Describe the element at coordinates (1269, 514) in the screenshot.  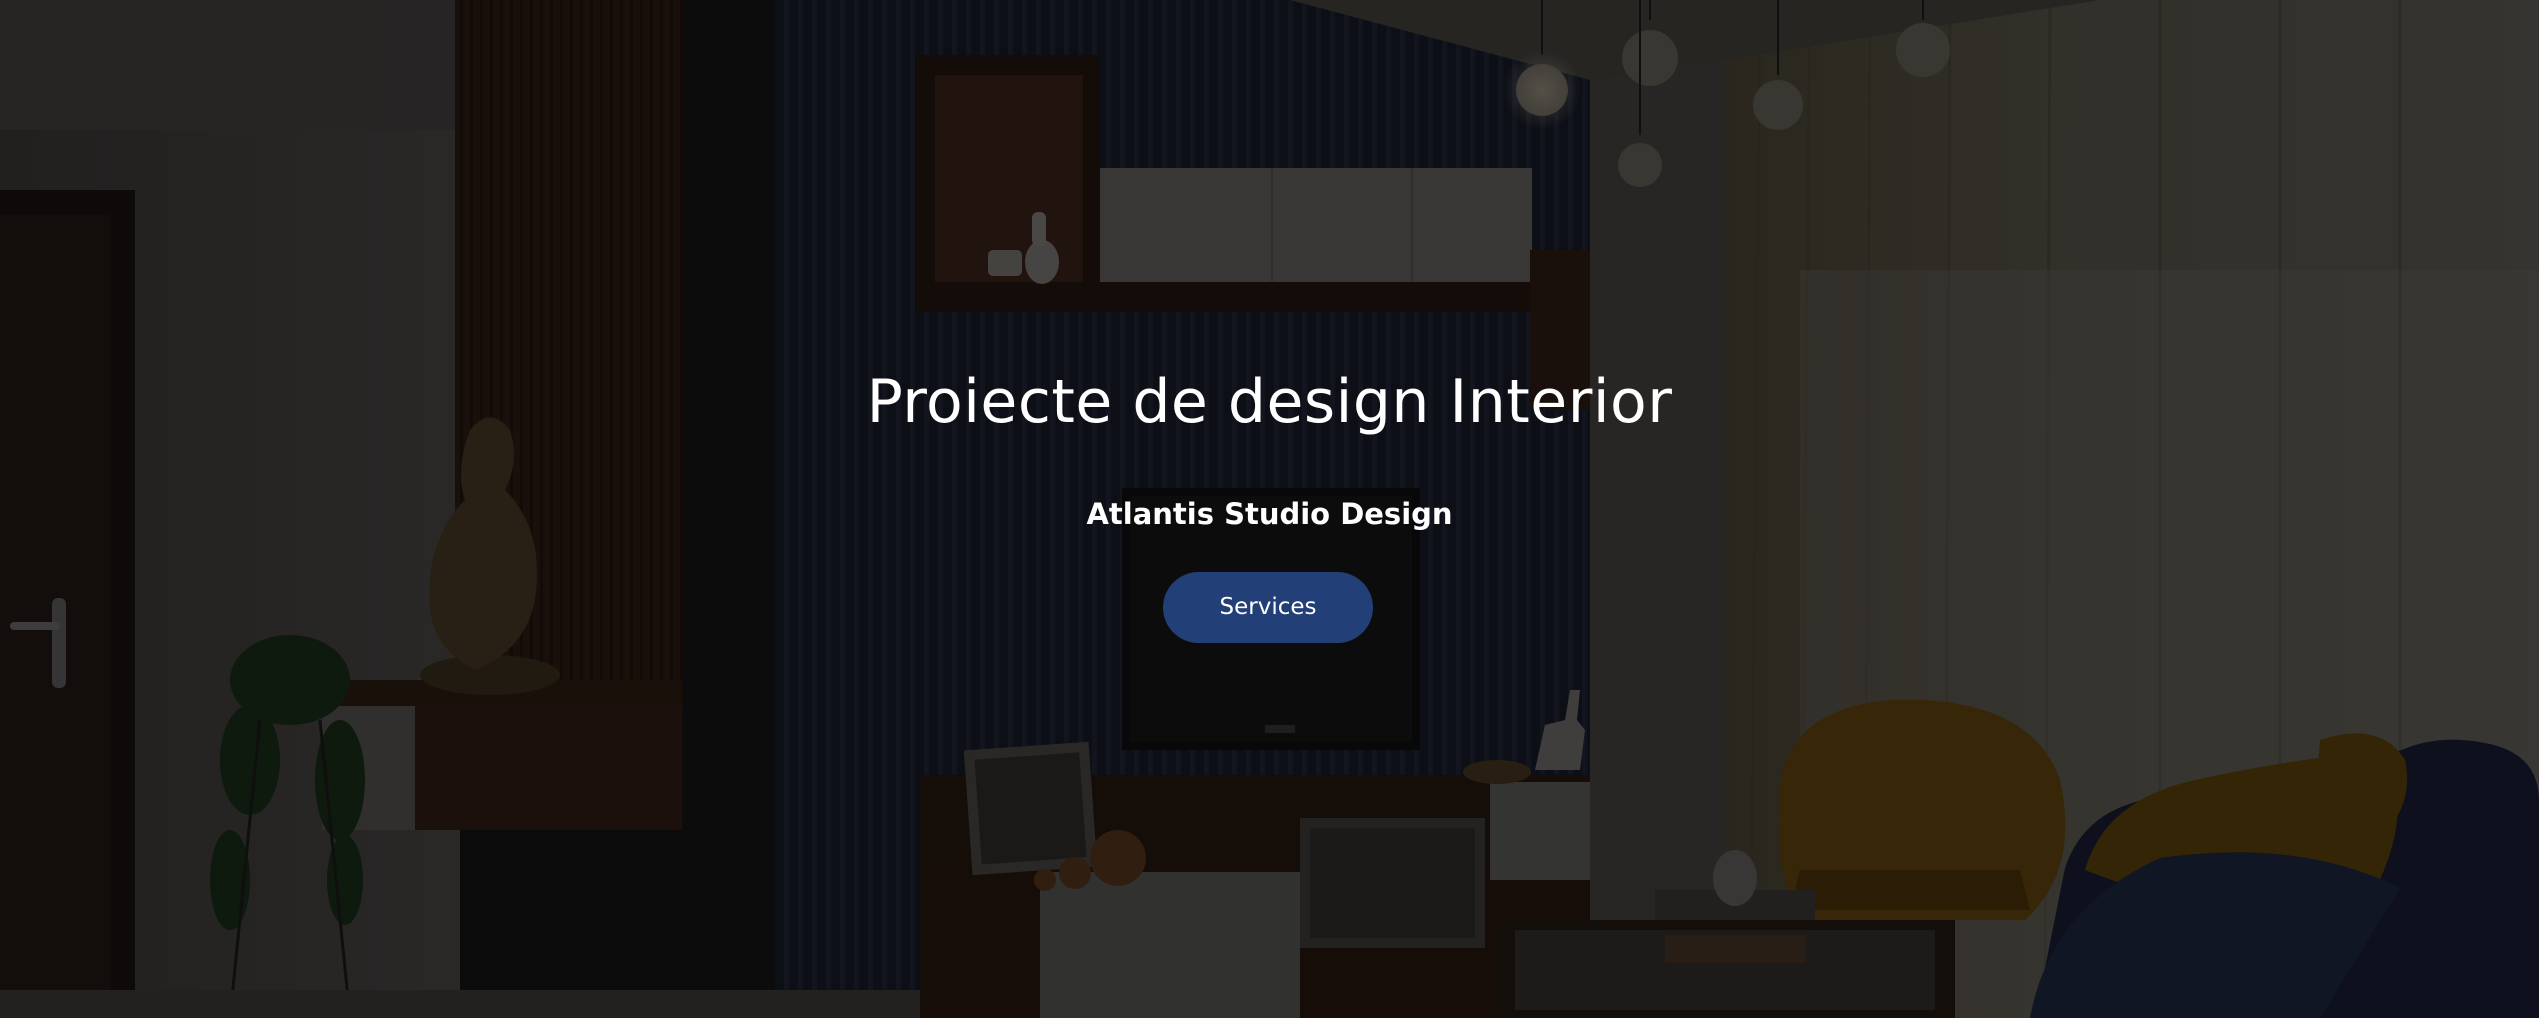
I see `studio-name: Atlantis Studio Design` at that location.